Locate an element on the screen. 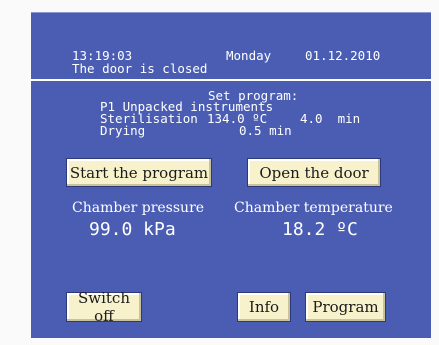 Image resolution: width=439 pixels, height=345 pixels. open-door-button: Open the door is located at coordinates (314, 172).